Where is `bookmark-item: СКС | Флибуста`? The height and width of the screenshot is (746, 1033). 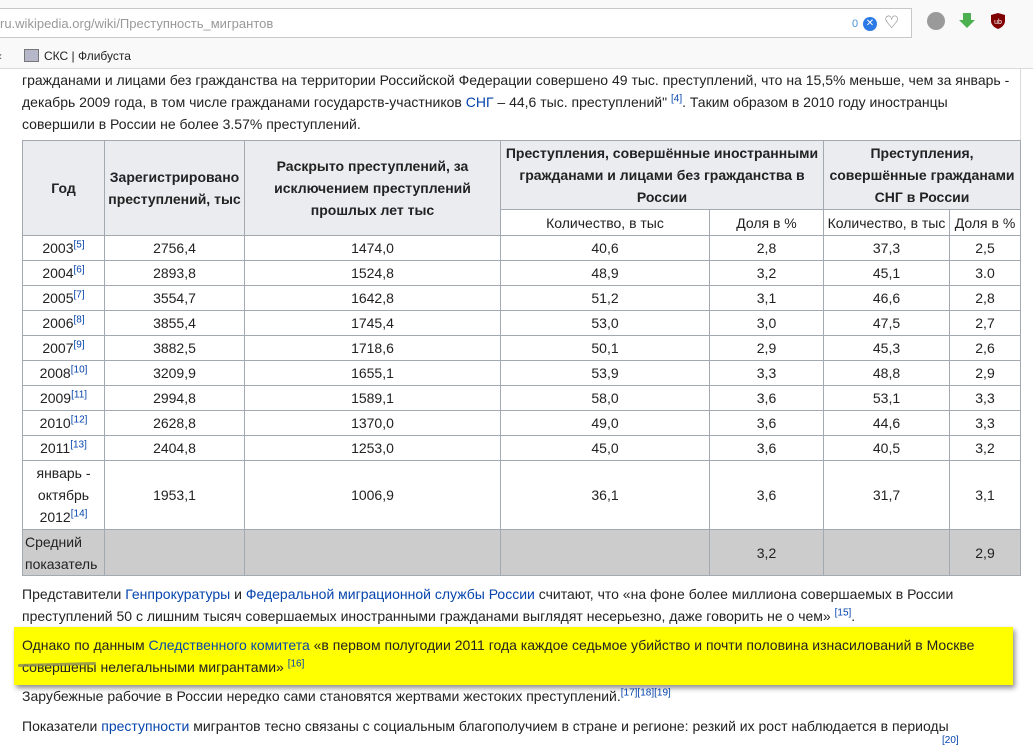 bookmark-item: СКС | Флибуста is located at coordinates (77, 56).